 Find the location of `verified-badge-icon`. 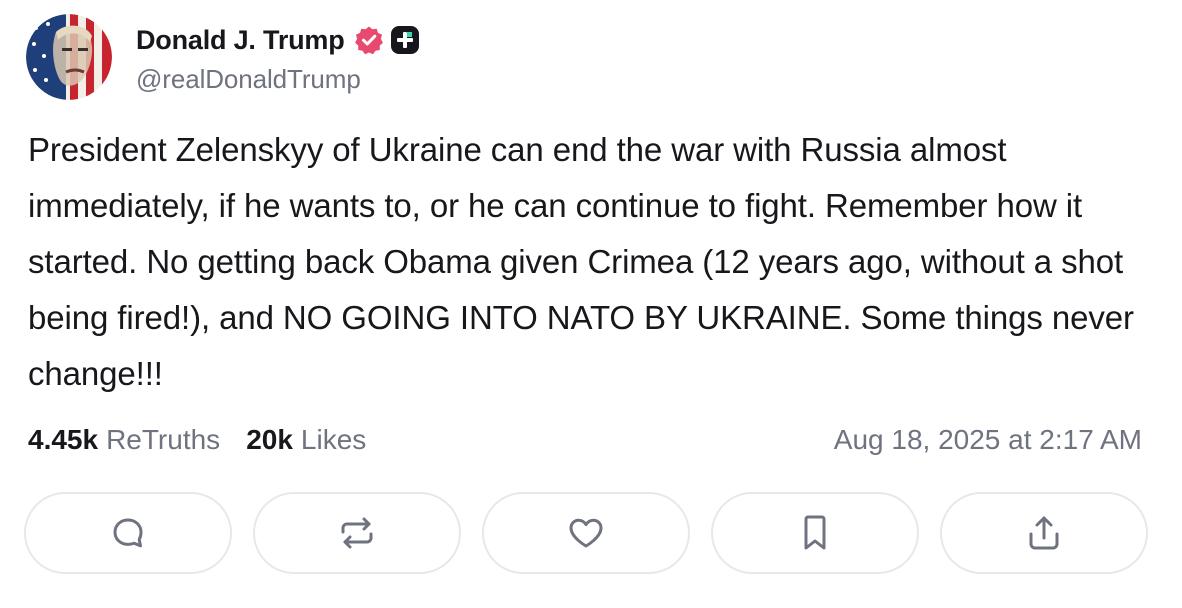

verified-badge-icon is located at coordinates (369, 40).